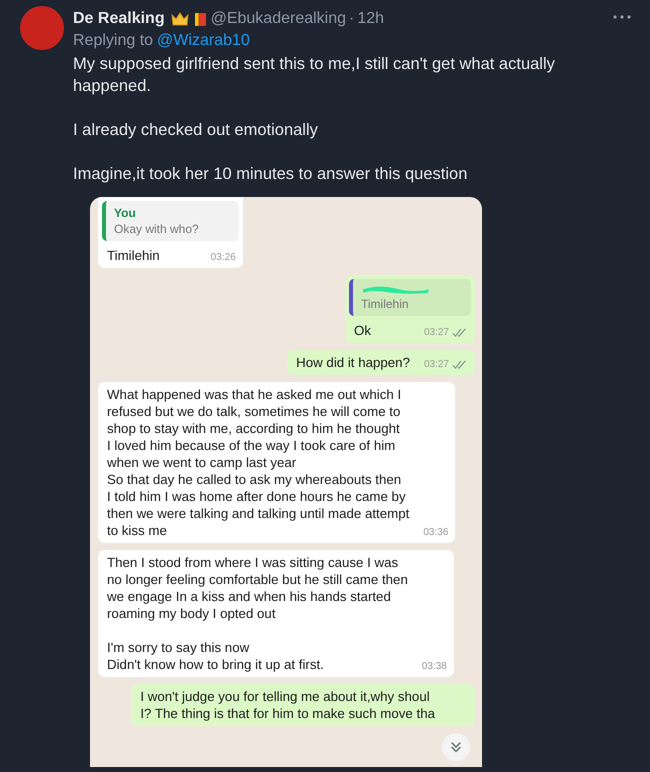 The width and height of the screenshot is (650, 772). I want to click on message-text: What happened was that he asked me out which I refused but we do talk, sometimes he will come to shop to stay with me, according to him he thought I loved him because of the way I took care of him when we went to camp last year So that day he called to ask my whereabouts then I told him I was home after done hours he came by then we were talking and talking until made attempt to kiss me, so click(258, 462).